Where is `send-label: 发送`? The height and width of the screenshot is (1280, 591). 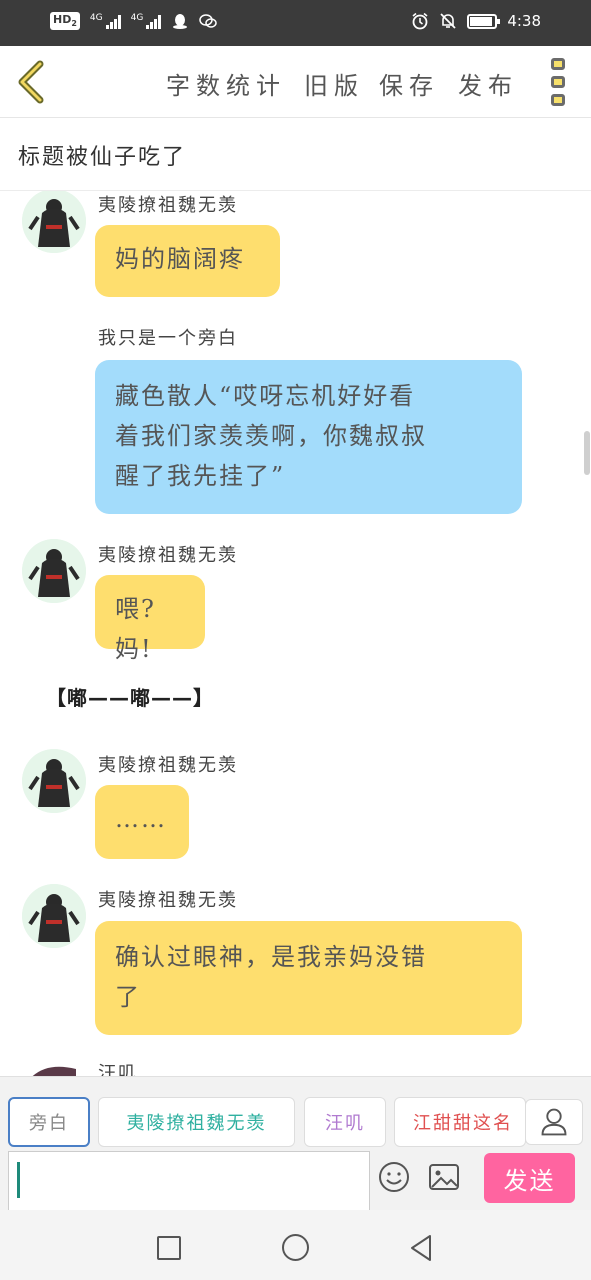
send-label: 发送 is located at coordinates (529, 1180).